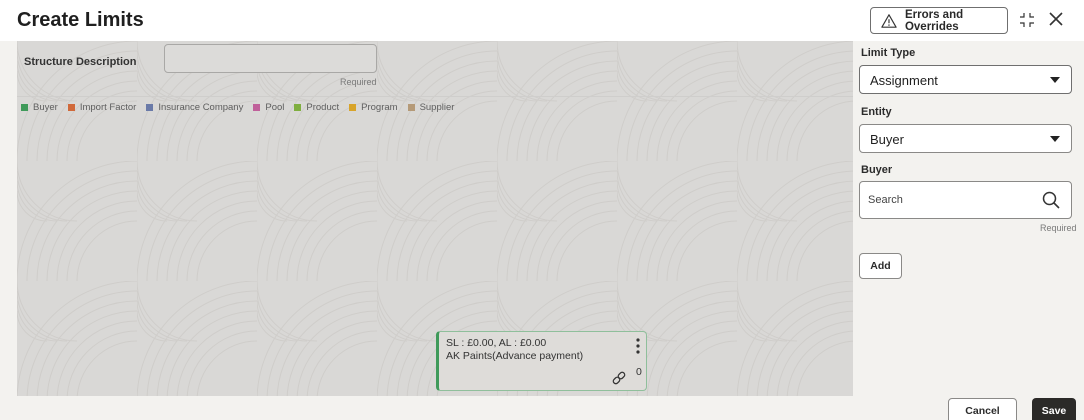  Describe the element at coordinates (80, 62) in the screenshot. I see `structure-description-label: Structure Description` at that location.